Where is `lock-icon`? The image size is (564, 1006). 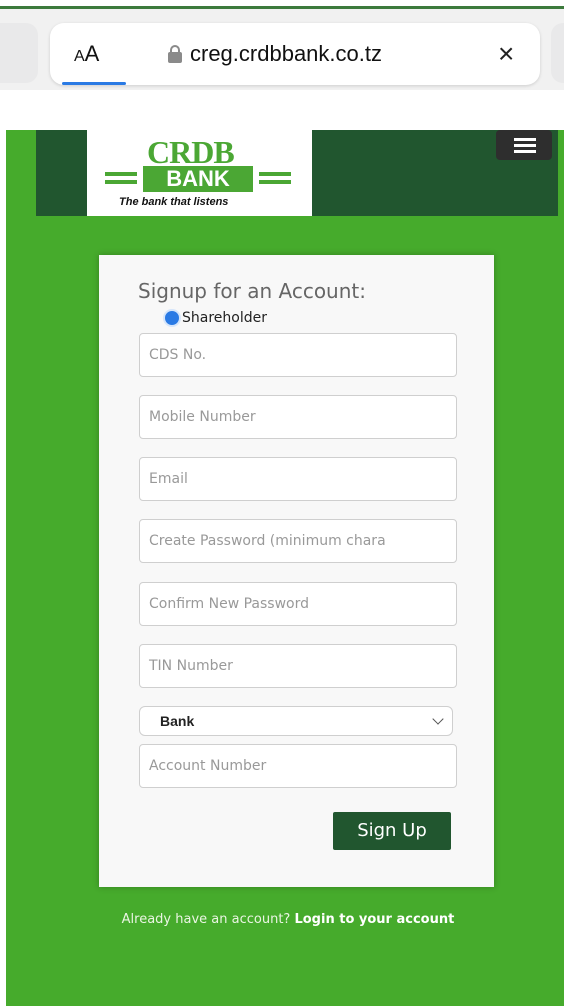 lock-icon is located at coordinates (175, 54).